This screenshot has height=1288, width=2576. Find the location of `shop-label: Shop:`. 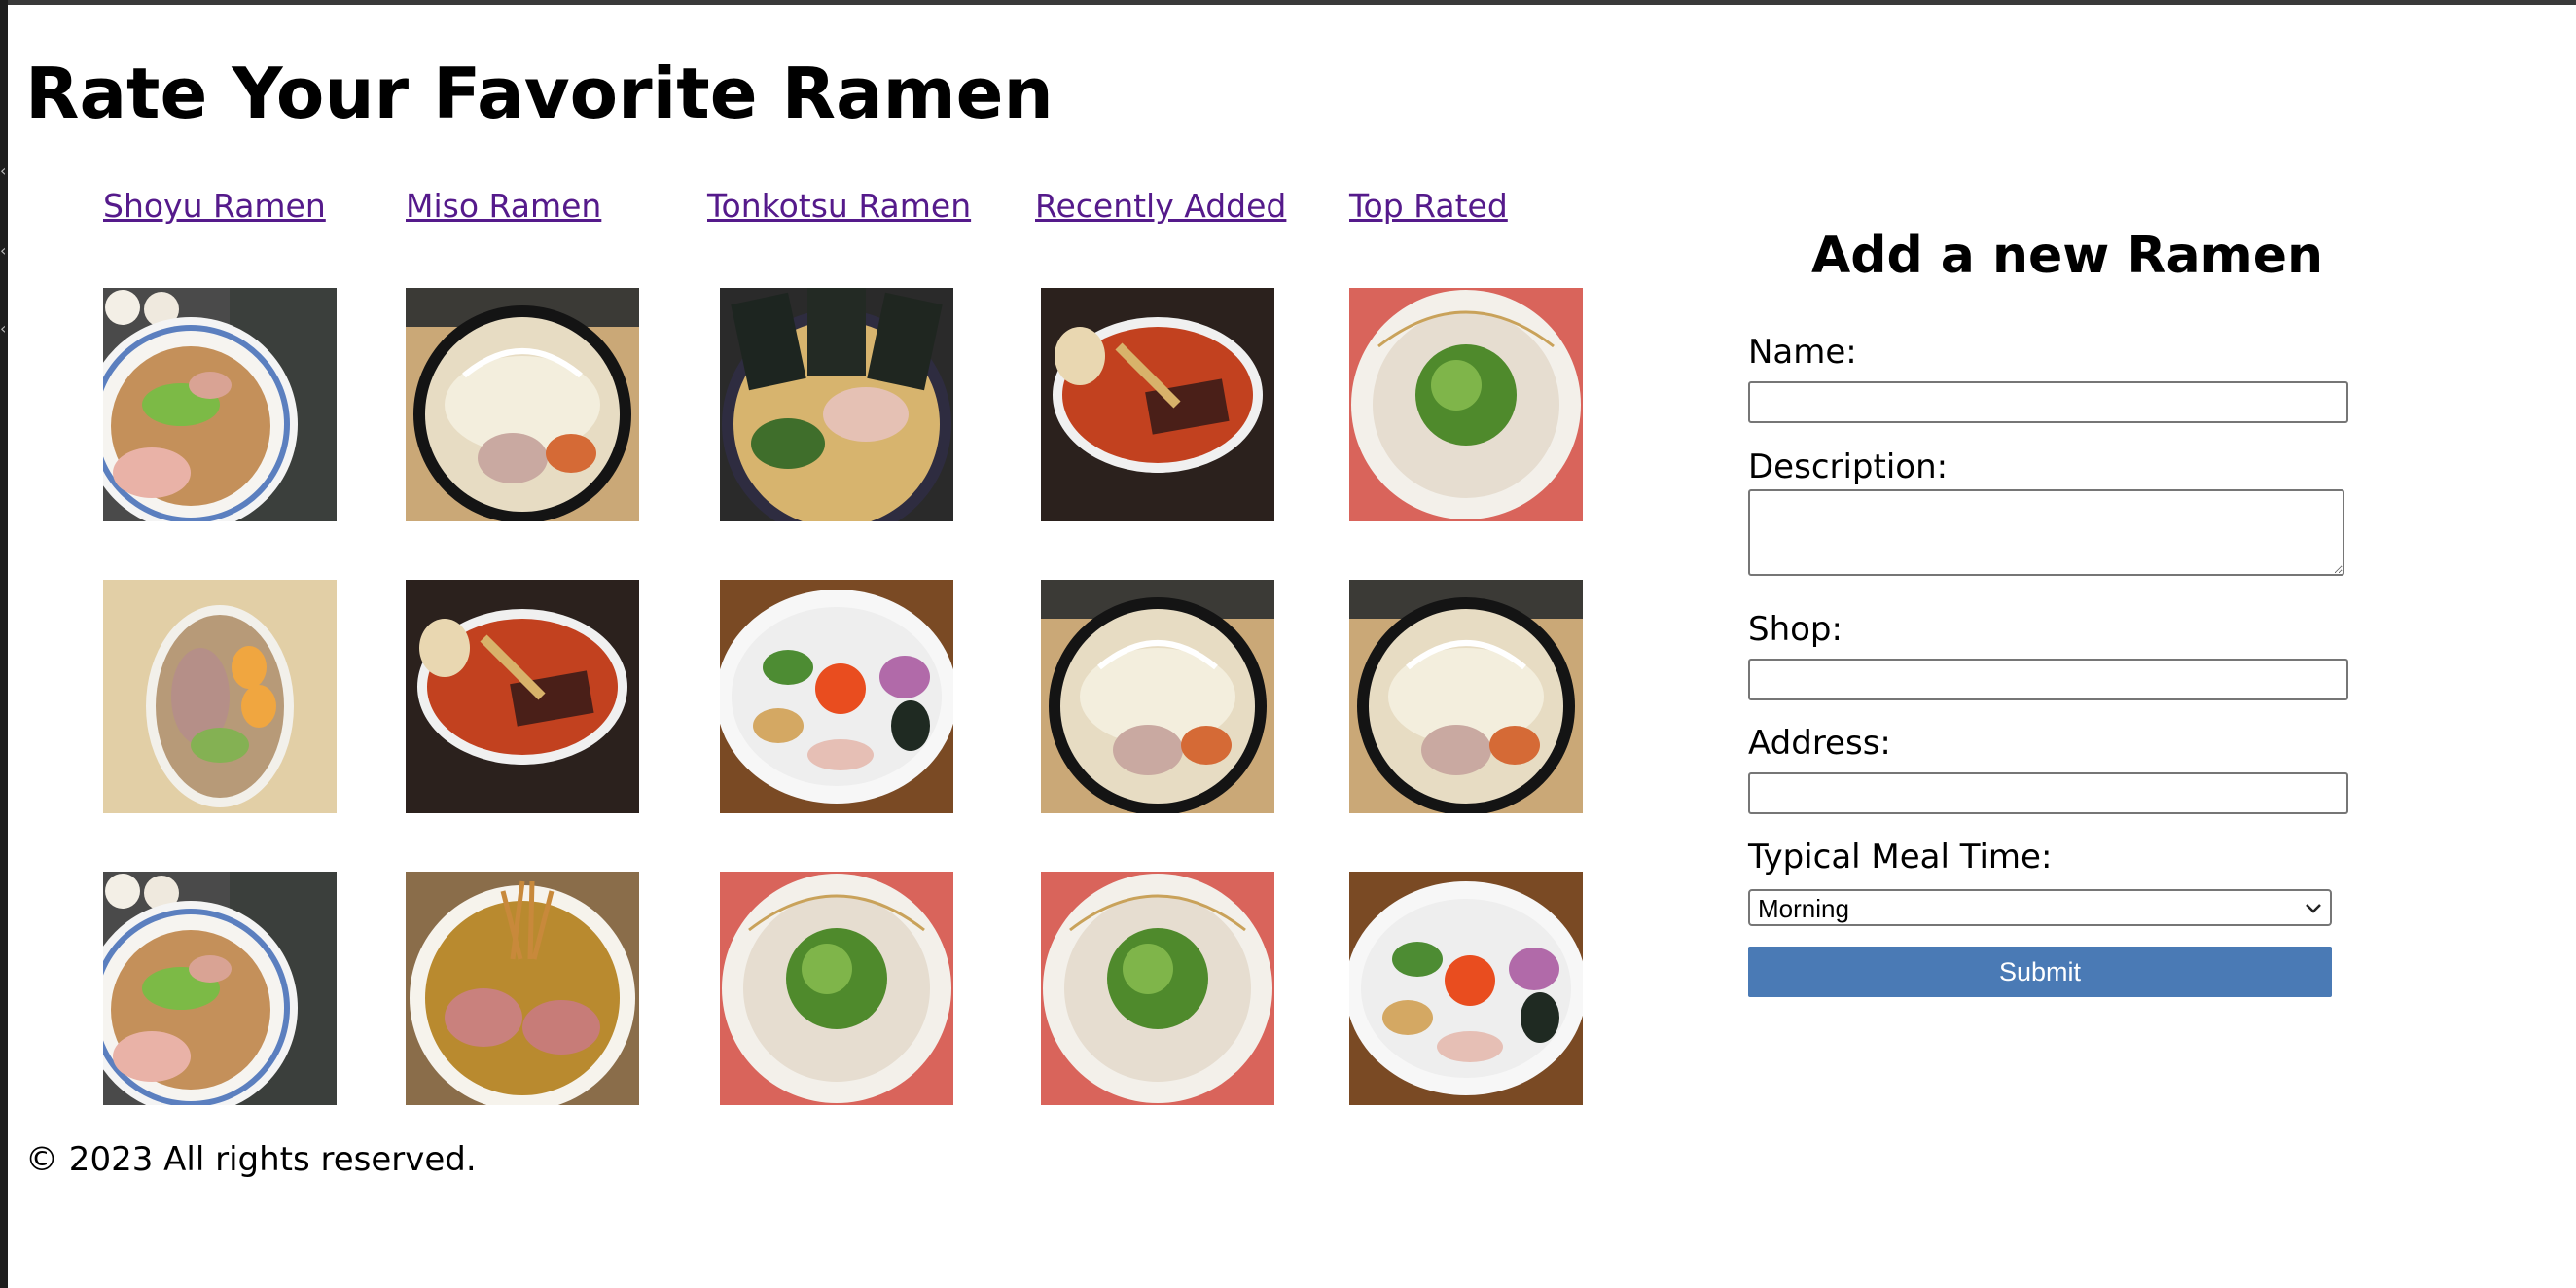

shop-label: Shop: is located at coordinates (1795, 629).